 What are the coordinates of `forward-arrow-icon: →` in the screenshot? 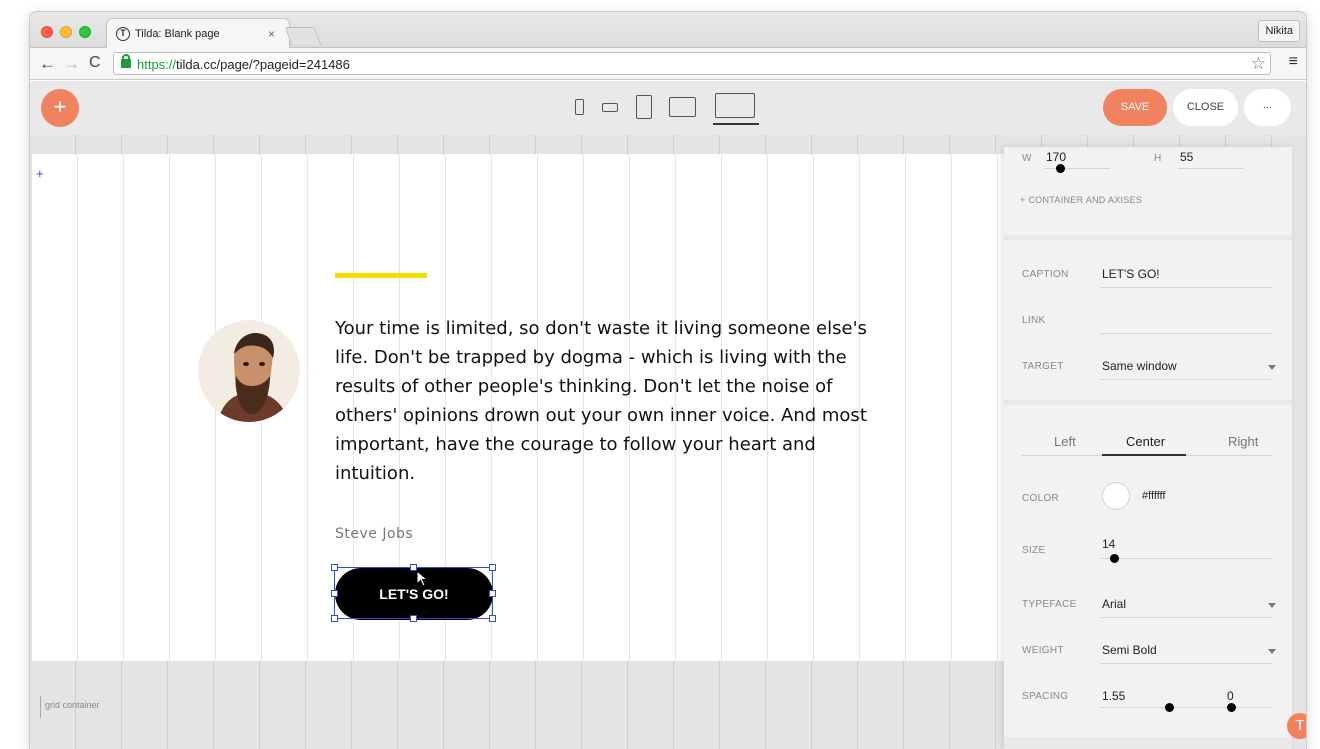 It's located at (71, 64).